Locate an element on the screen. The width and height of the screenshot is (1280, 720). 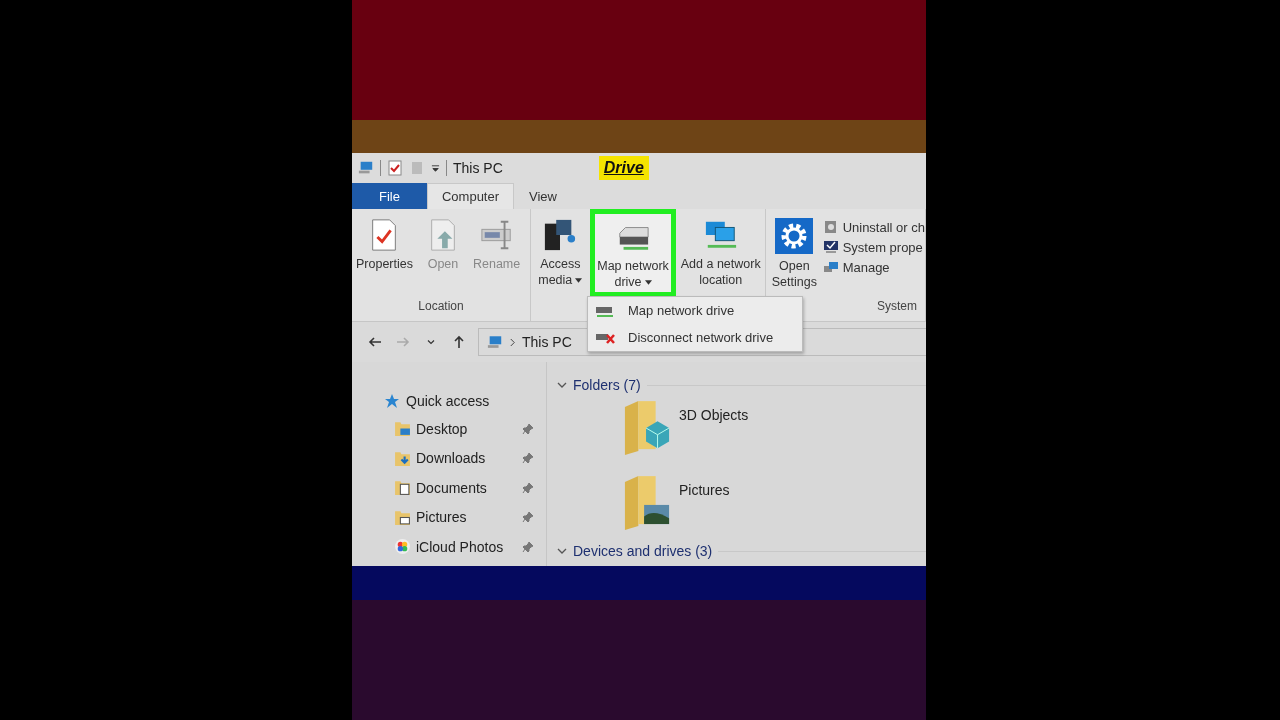
ribbon-button: Access media is located at coordinates (560, 253).